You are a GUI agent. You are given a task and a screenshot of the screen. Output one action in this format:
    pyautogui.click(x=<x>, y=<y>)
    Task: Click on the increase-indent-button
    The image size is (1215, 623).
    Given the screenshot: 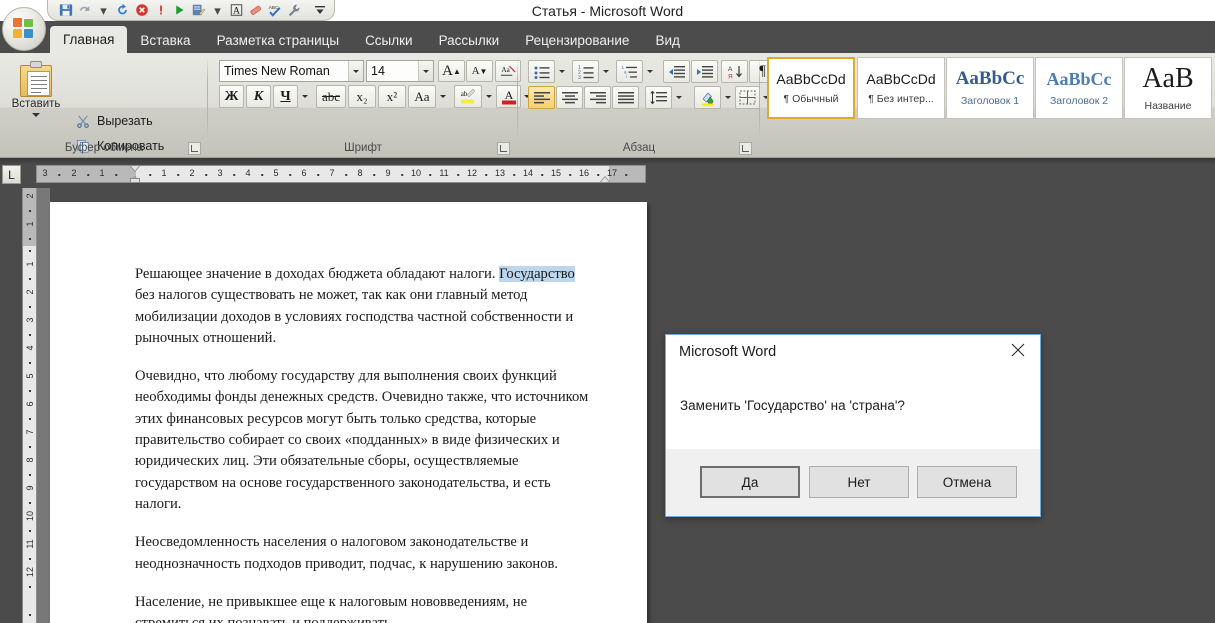 What is the action you would take?
    pyautogui.click(x=704, y=71)
    